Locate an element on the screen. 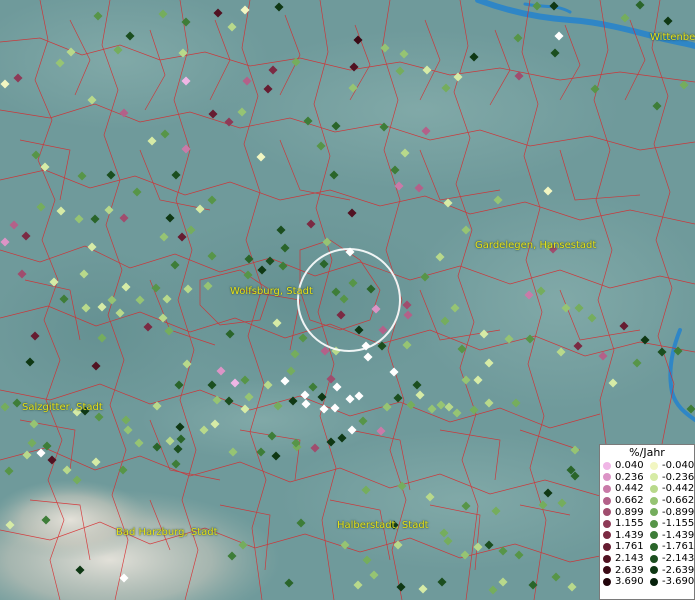 This screenshot has width=695, height=600. legend-entry: -0.442 is located at coordinates (670, 489).